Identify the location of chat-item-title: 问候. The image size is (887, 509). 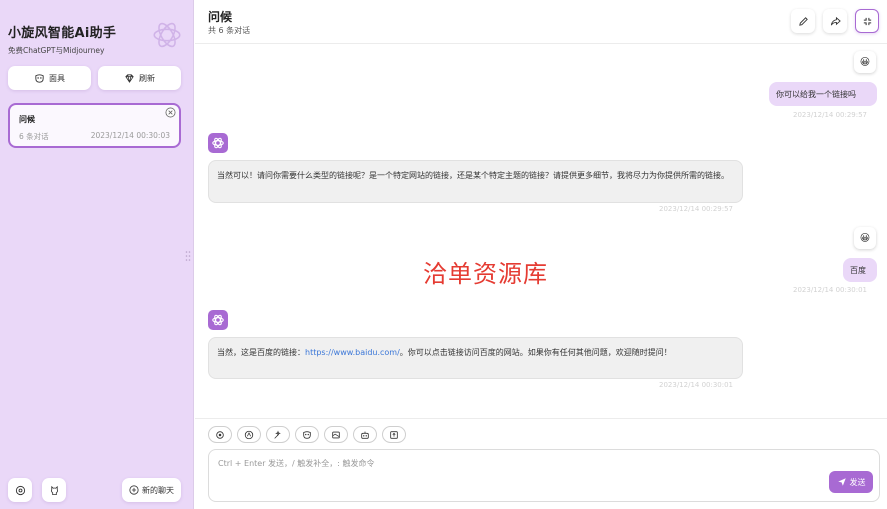
(27, 119).